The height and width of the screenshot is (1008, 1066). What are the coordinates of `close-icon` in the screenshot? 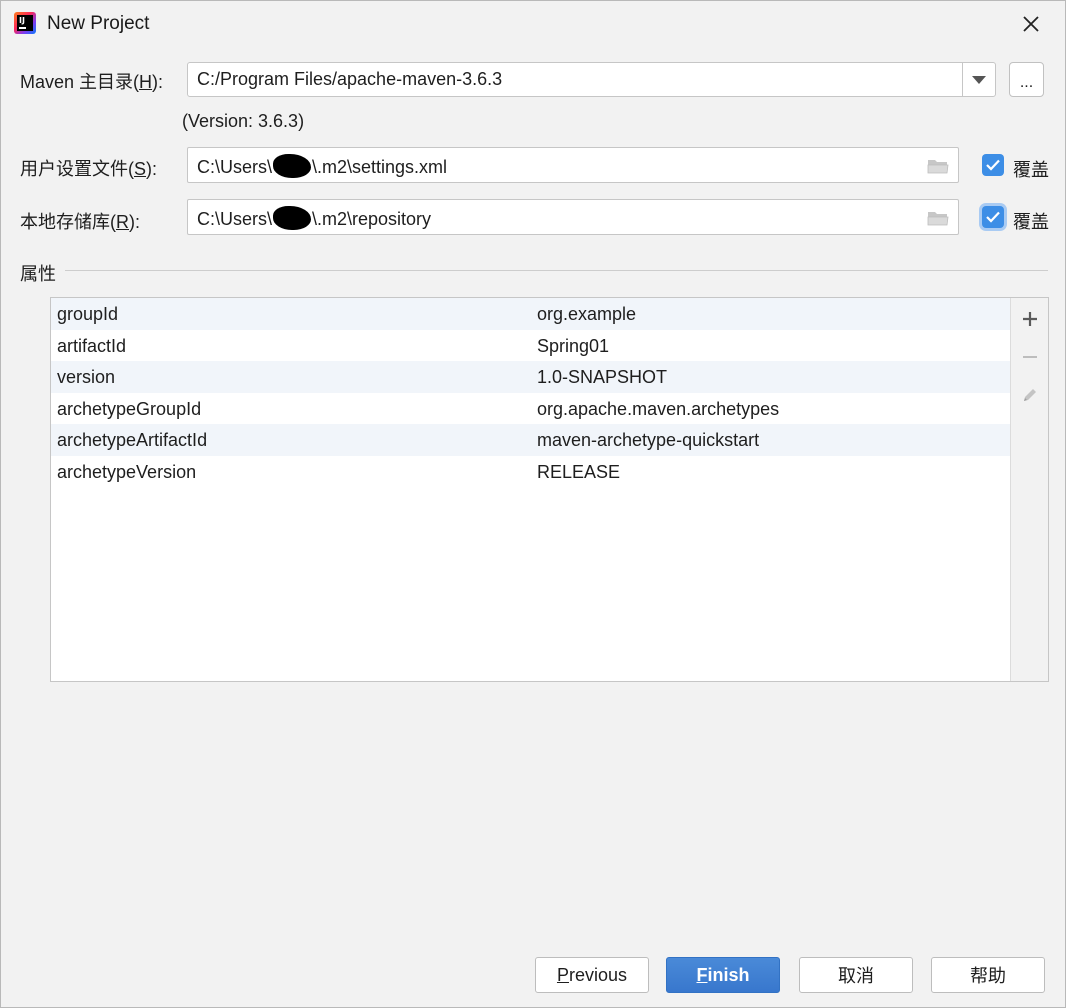 It's located at (1031, 24).